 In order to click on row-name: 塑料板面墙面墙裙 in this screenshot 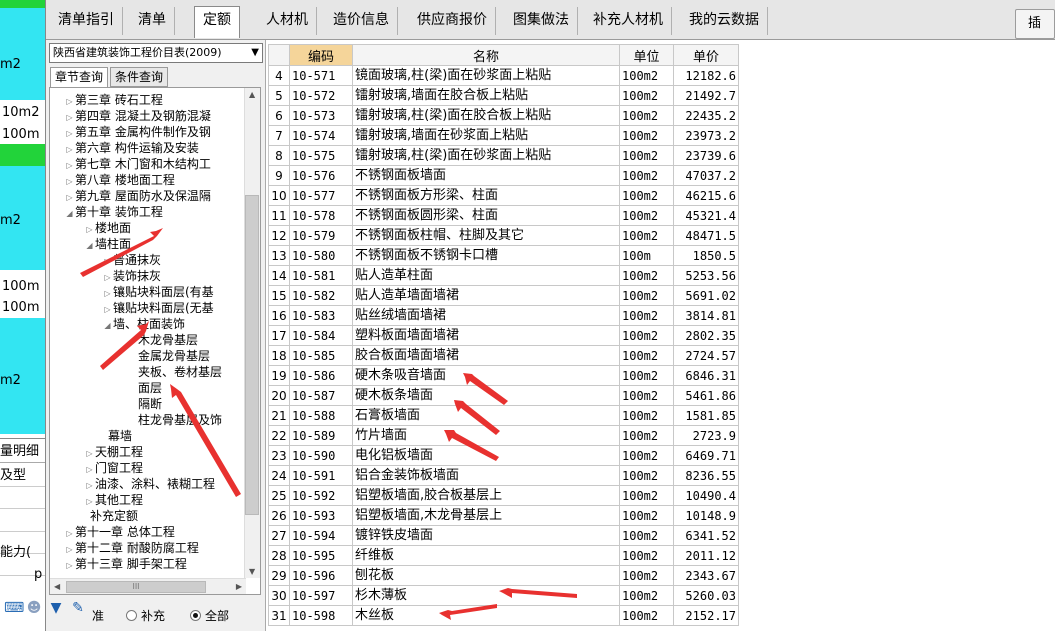, I will do `click(486, 335)`.